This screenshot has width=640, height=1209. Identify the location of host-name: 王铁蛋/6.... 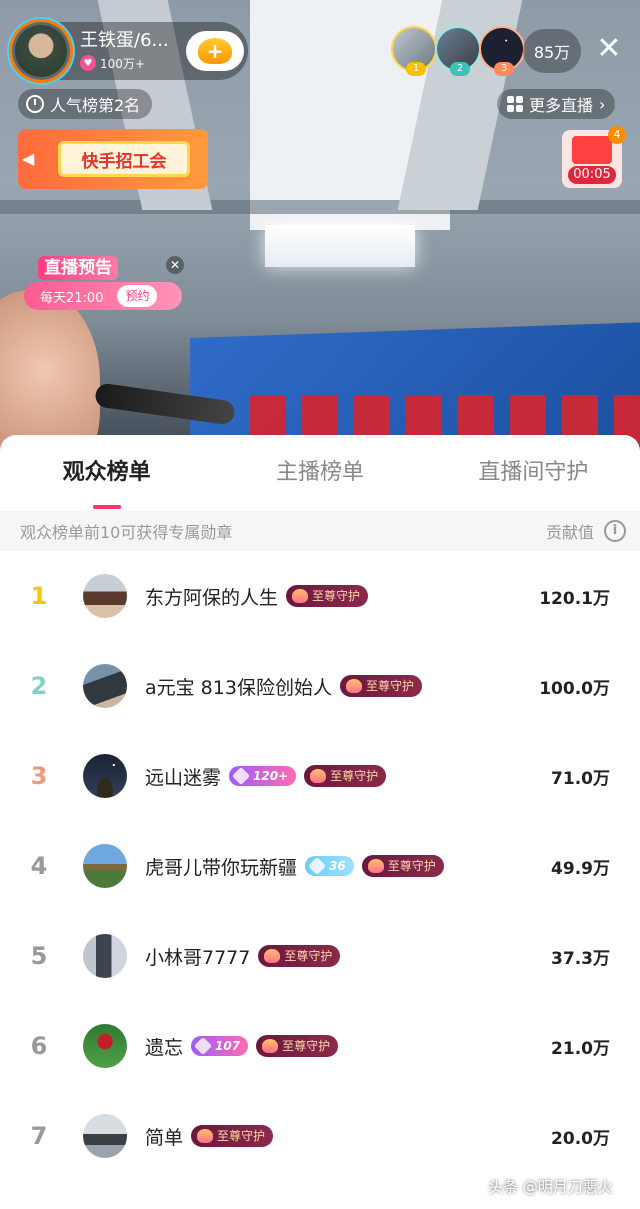
(124, 40).